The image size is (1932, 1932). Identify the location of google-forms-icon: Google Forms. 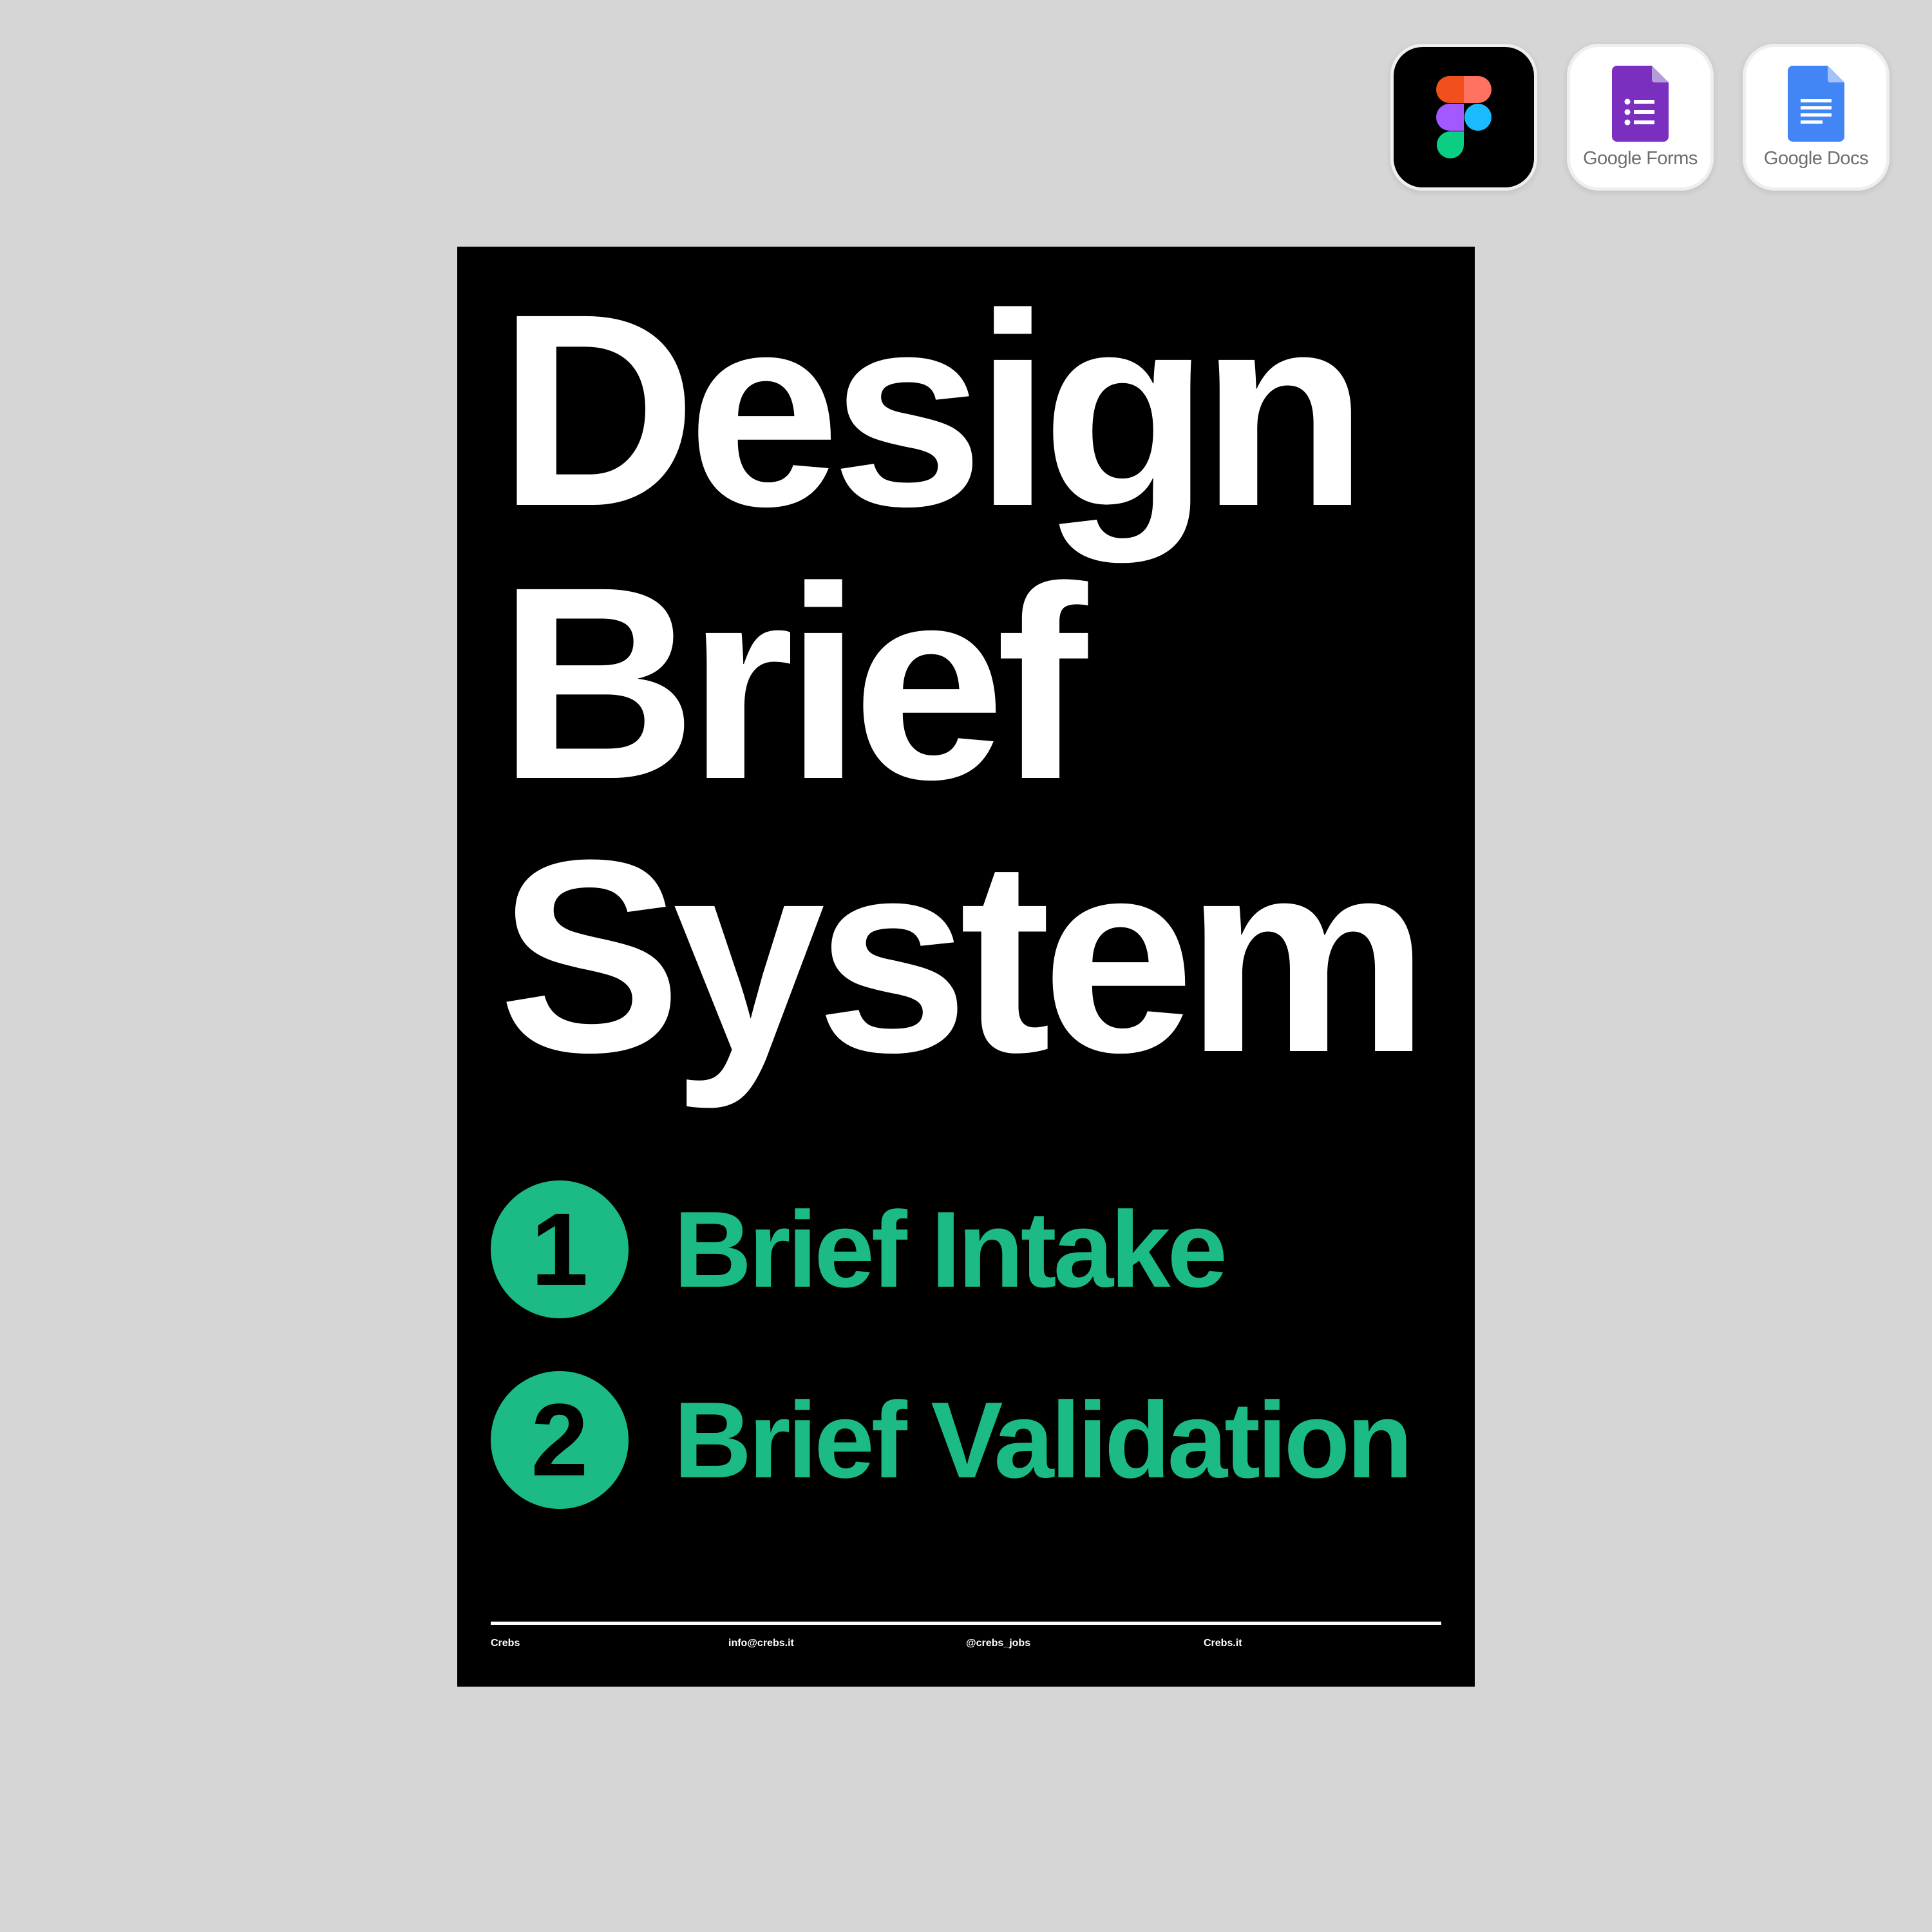
(1640, 117).